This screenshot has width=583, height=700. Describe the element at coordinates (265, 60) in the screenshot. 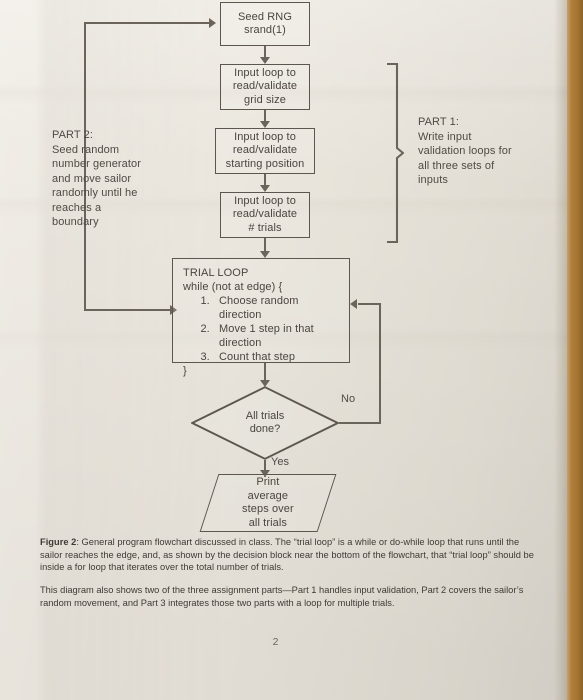

I see `arrowhead-into-grid-box` at that location.